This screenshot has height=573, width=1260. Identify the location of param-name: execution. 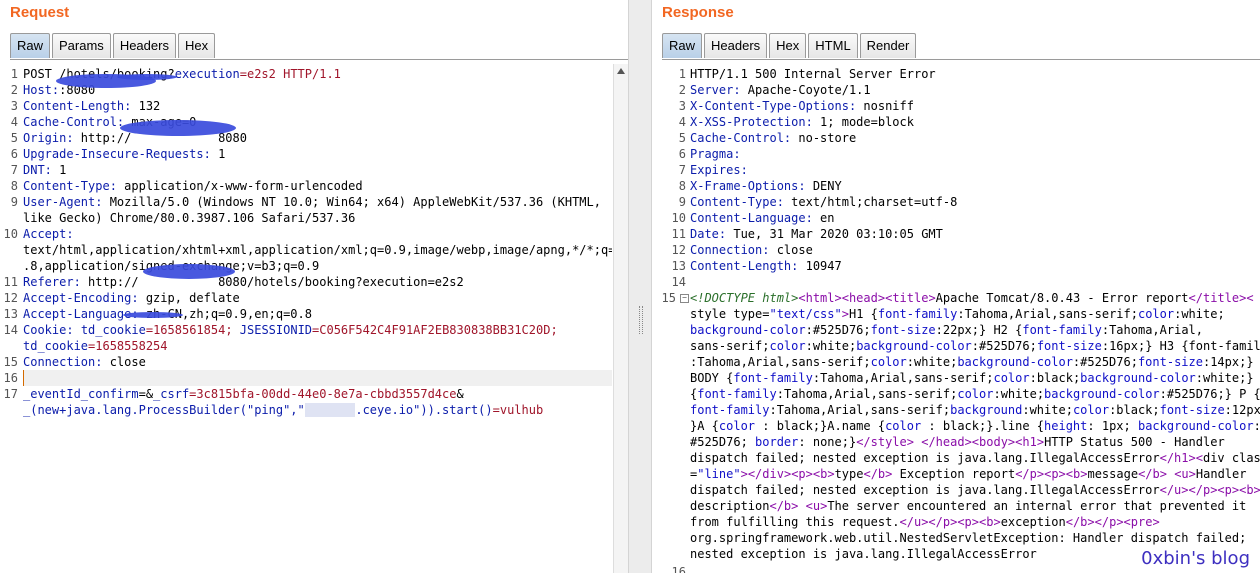
(207, 74).